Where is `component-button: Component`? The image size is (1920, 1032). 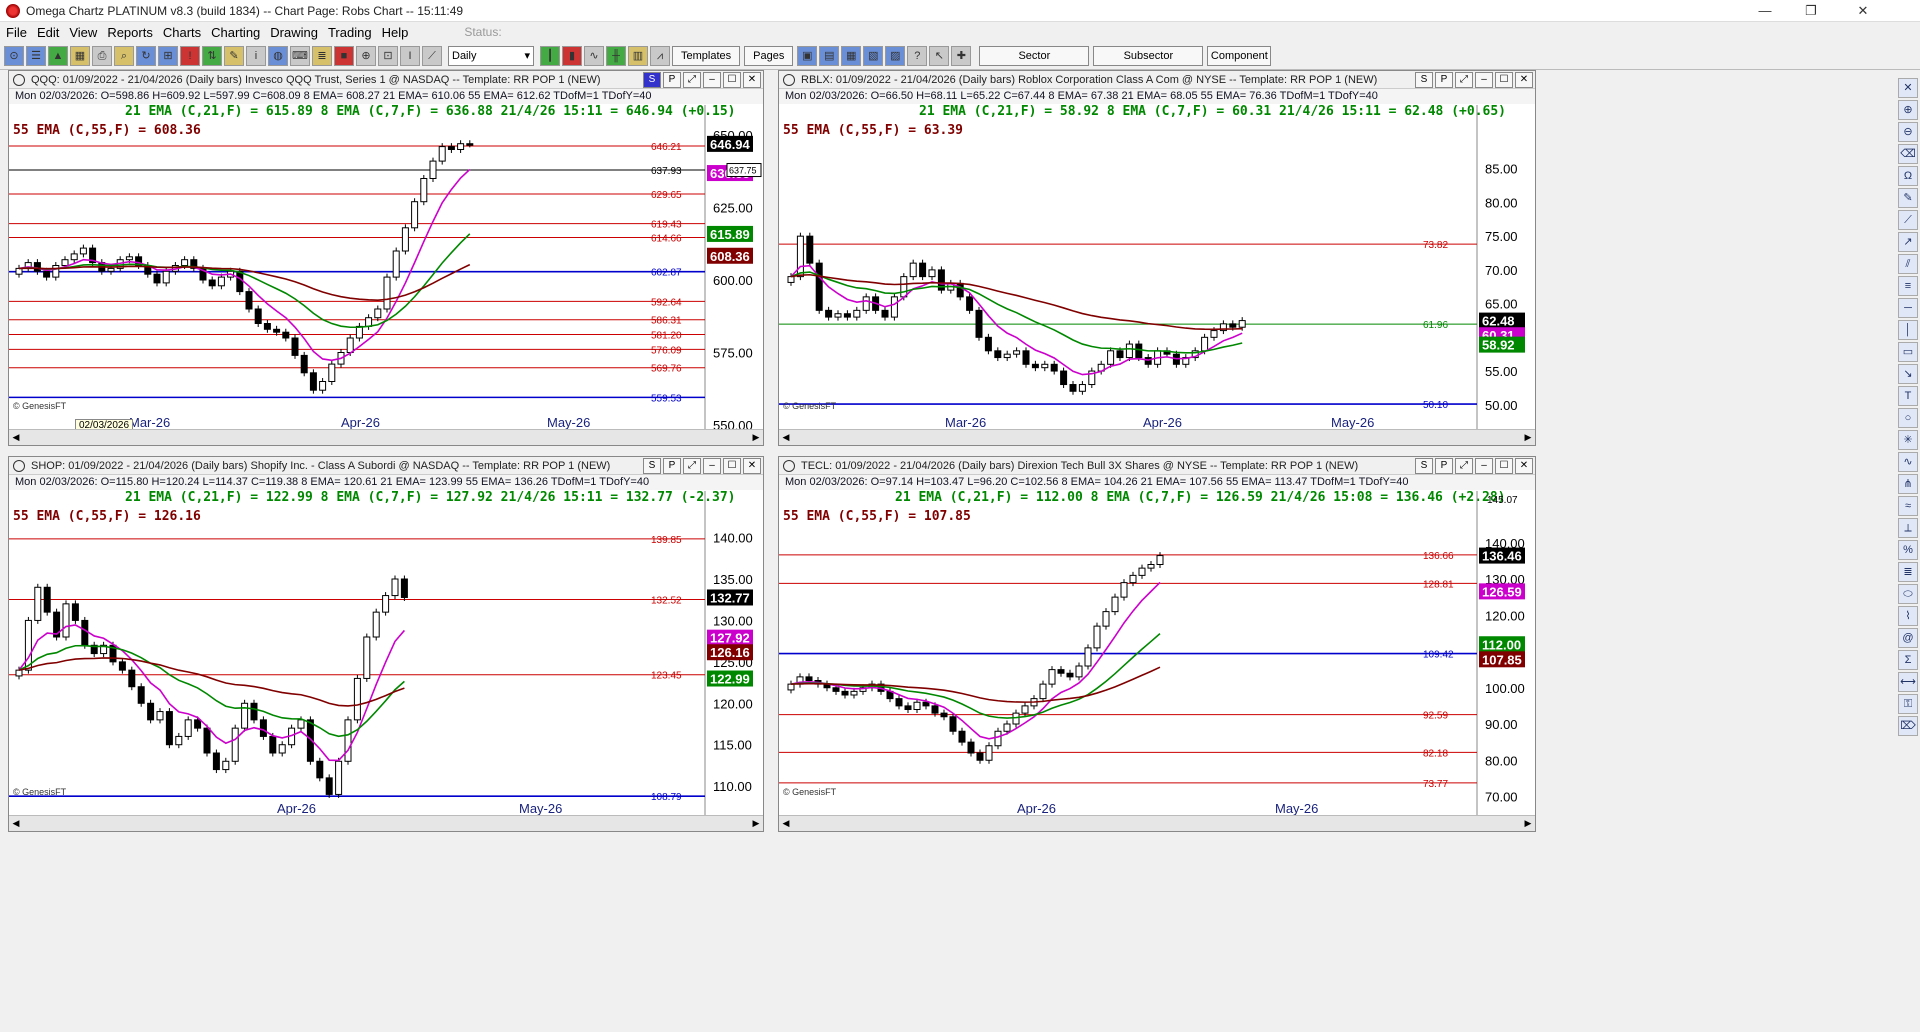 component-button: Component is located at coordinates (1239, 55).